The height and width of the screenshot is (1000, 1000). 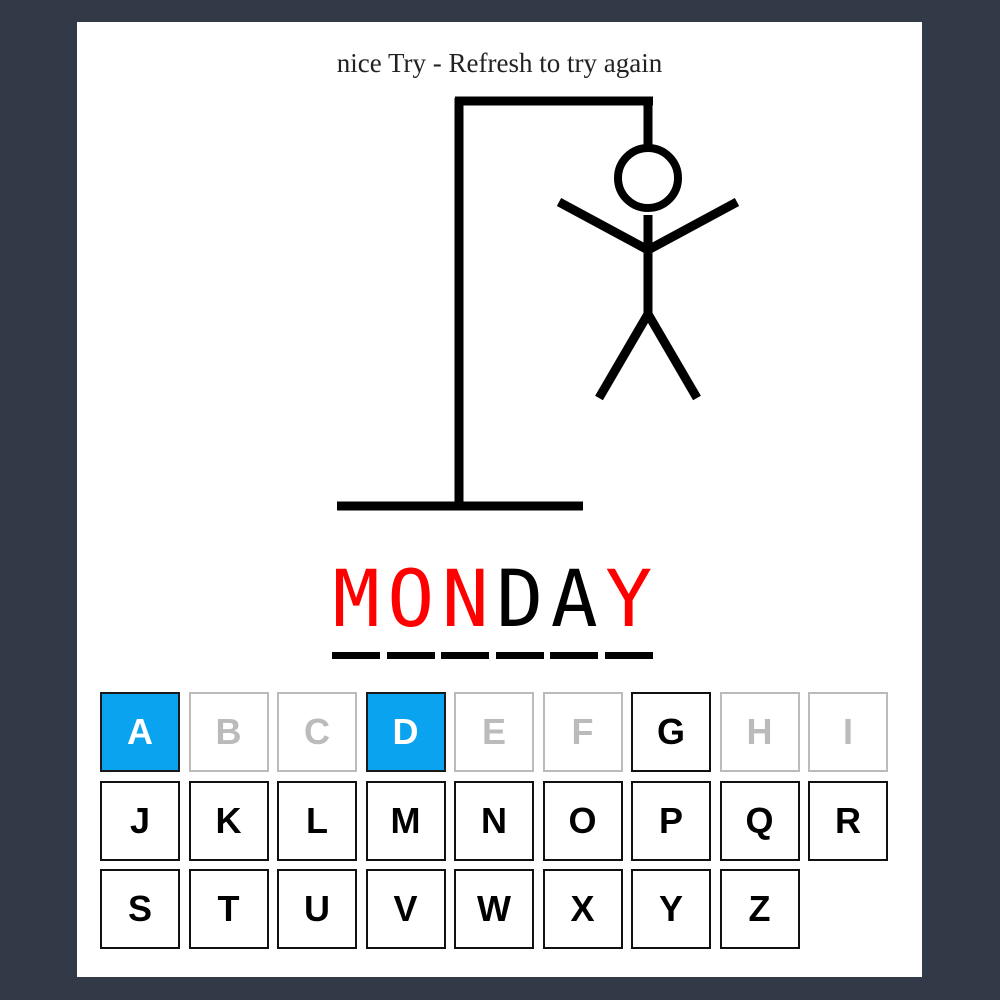 What do you see at coordinates (405, 909) in the screenshot?
I see `key-v: V` at bounding box center [405, 909].